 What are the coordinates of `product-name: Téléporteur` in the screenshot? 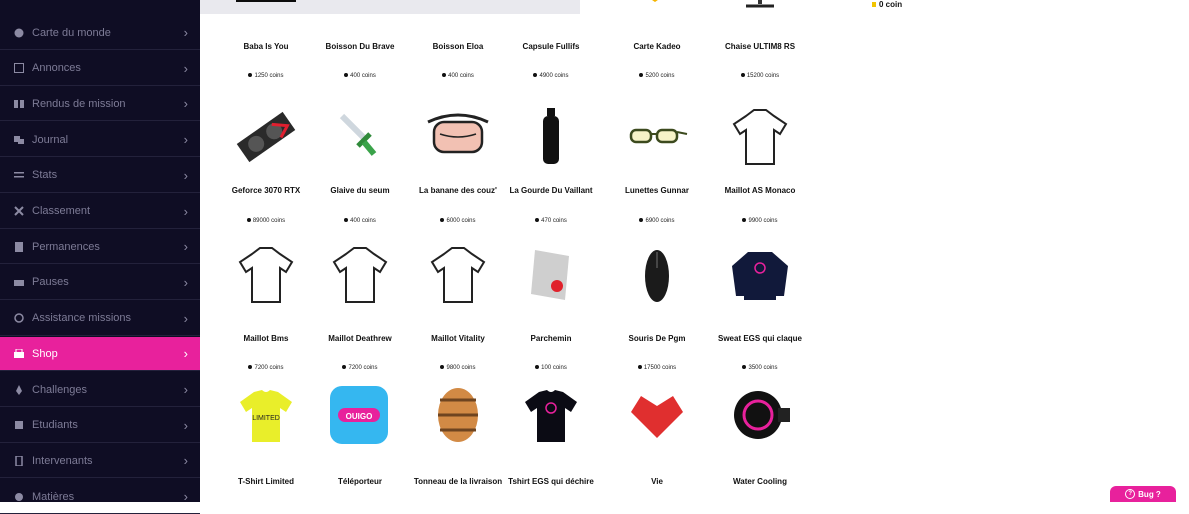 It's located at (359, 481).